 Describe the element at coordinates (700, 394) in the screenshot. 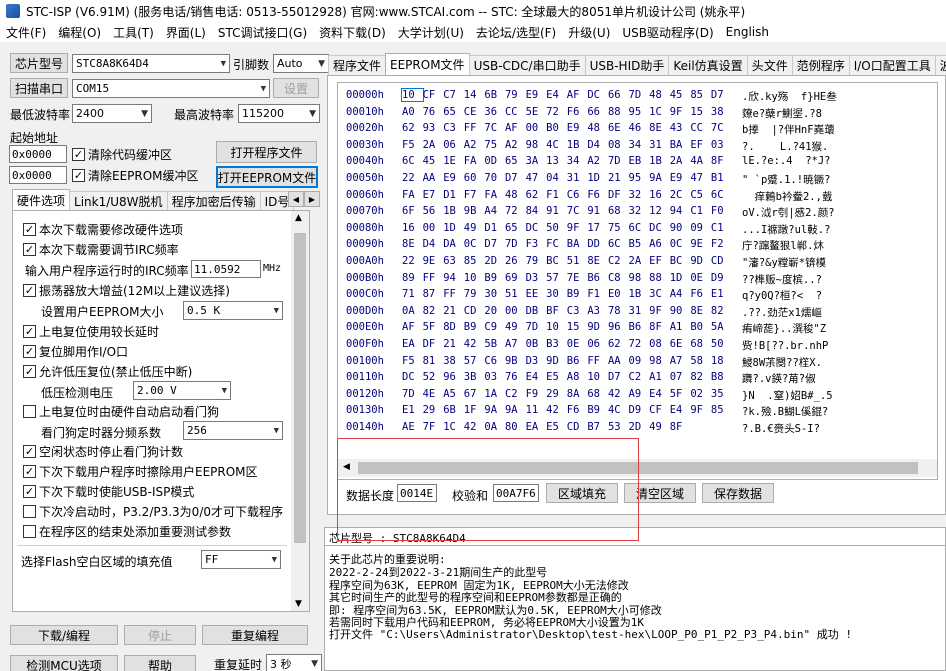

I see `hex-byte: 02` at that location.